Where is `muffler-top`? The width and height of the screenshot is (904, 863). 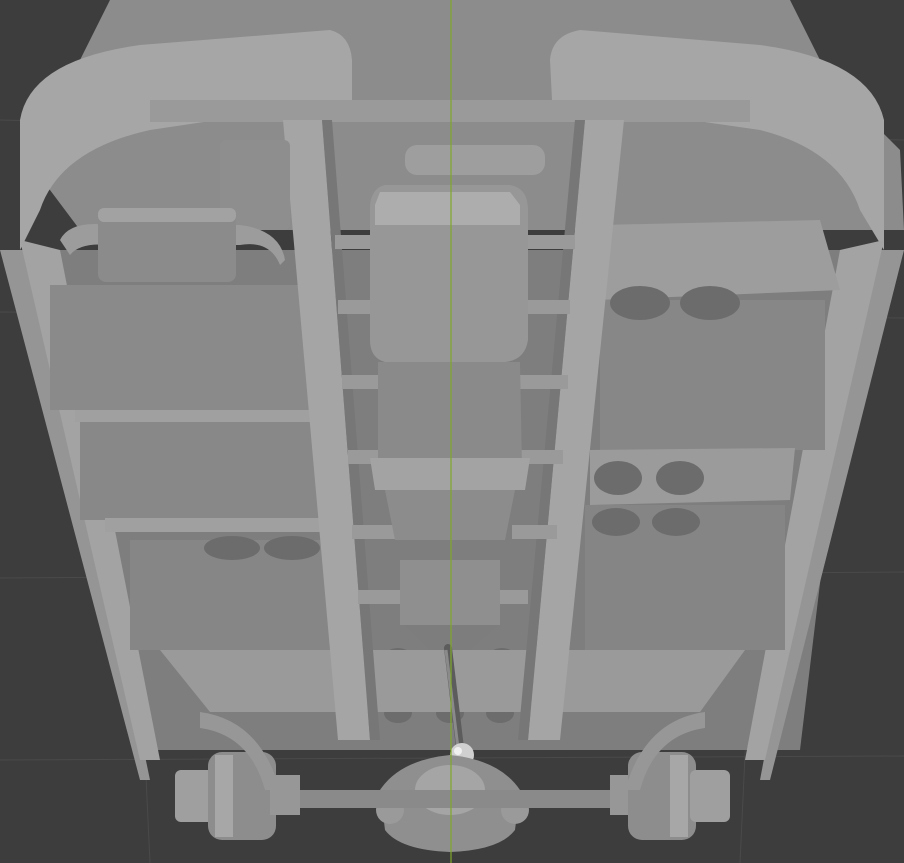 muffler-top is located at coordinates (167, 215).